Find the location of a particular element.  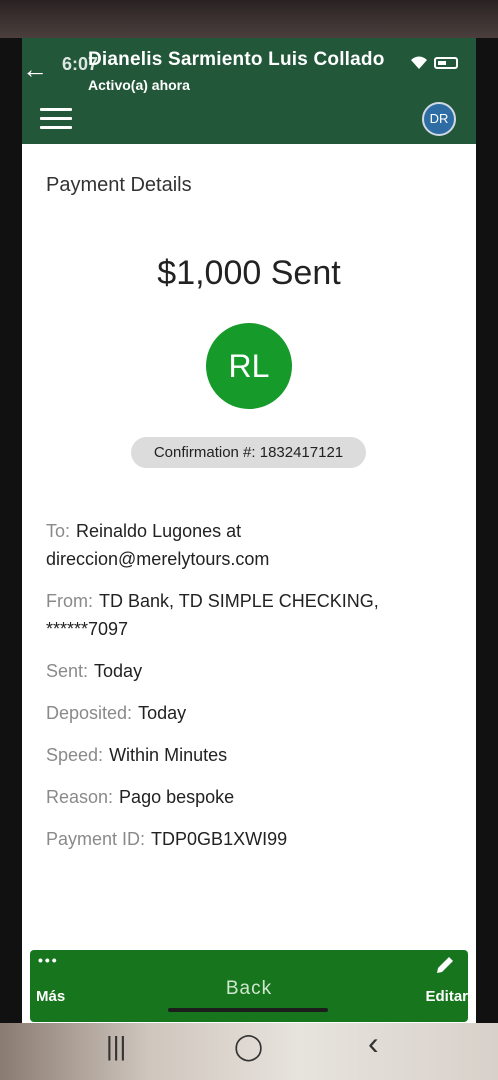

chat-action-bar: ••• Más Back Editar is located at coordinates (249, 986).